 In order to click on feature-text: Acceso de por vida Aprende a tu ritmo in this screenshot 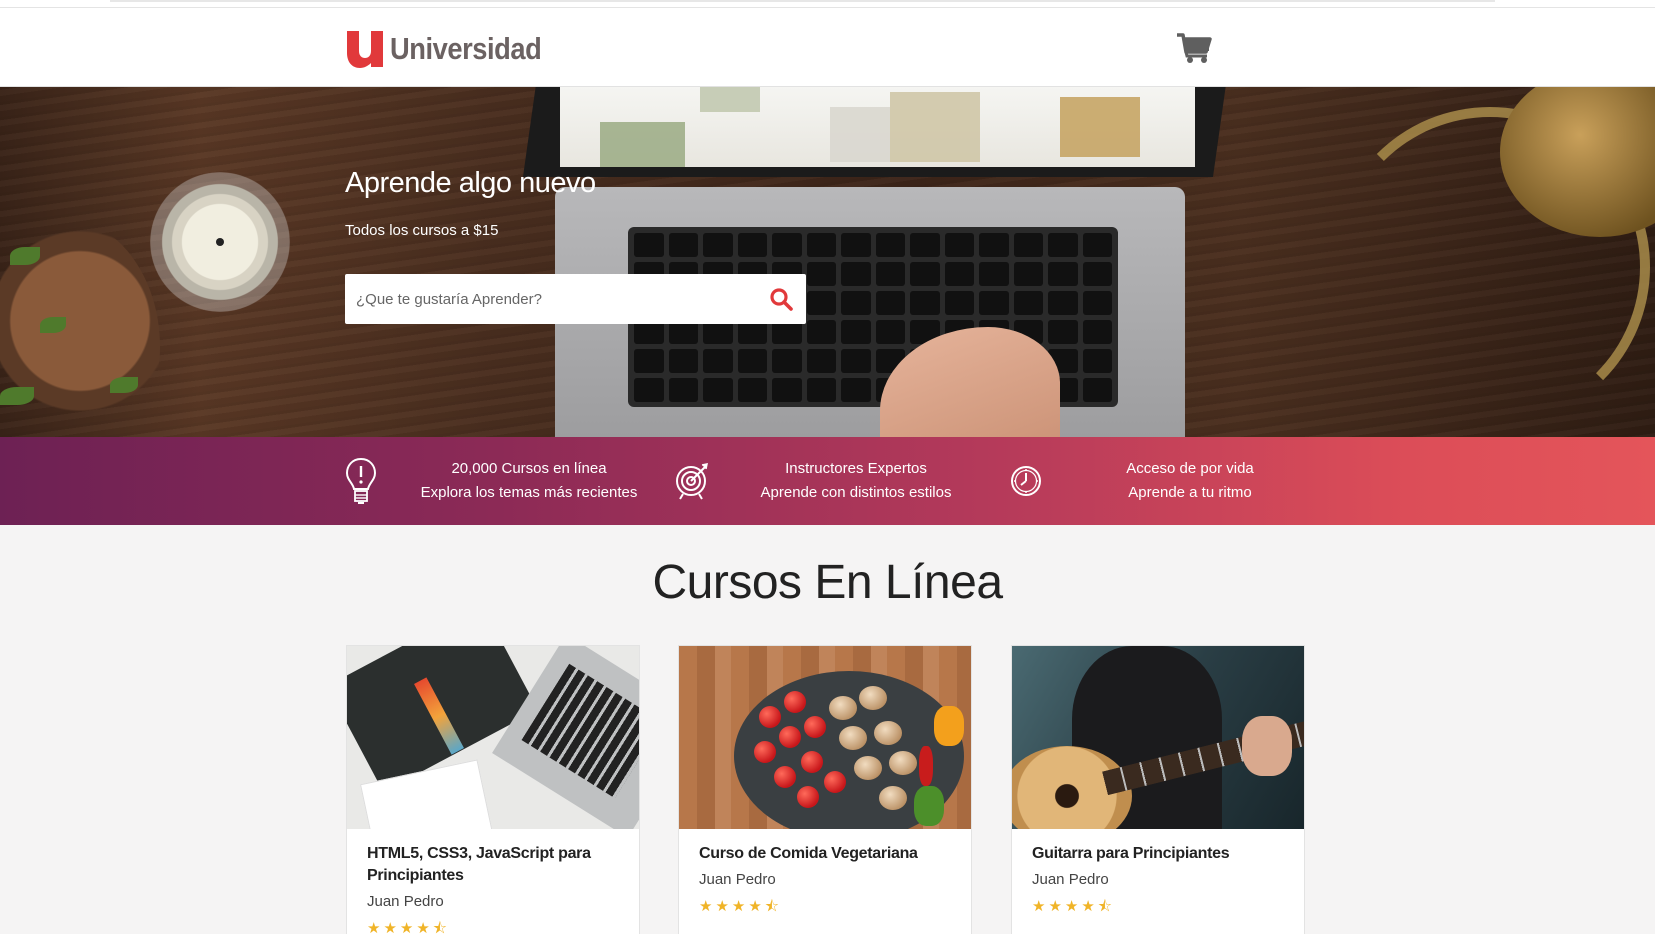, I will do `click(1190, 481)`.